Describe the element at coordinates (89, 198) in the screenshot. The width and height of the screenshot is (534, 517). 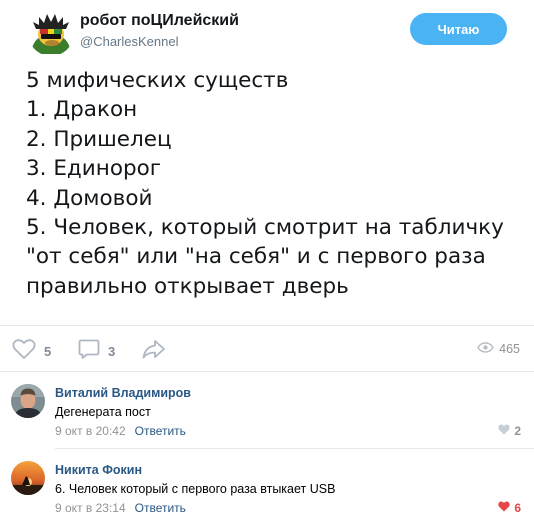
I see `tweet-line: 4. Домовой` at that location.